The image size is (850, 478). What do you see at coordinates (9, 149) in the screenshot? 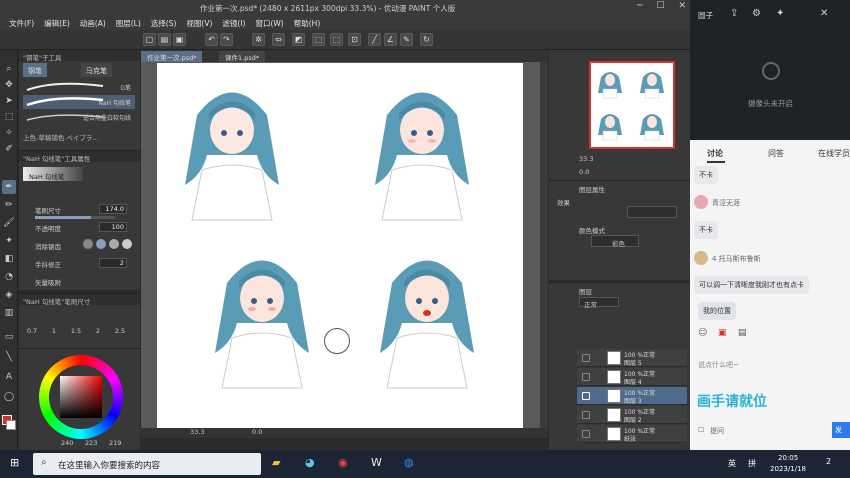
I see `eyedropper-tool-icon: ✐` at bounding box center [9, 149].